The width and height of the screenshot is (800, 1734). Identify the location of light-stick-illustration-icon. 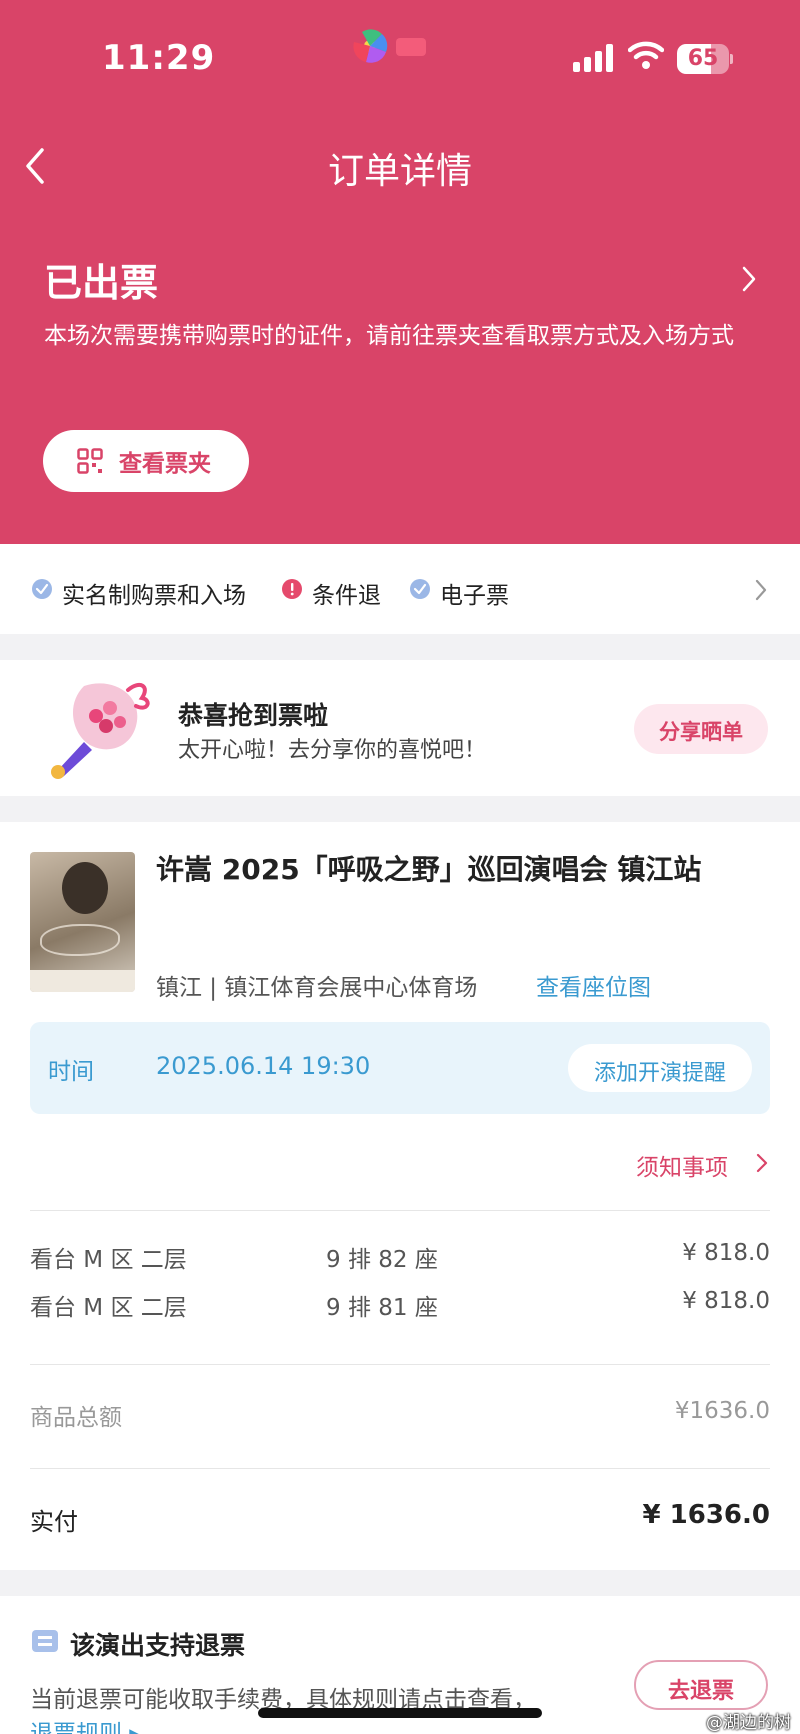
(100, 730).